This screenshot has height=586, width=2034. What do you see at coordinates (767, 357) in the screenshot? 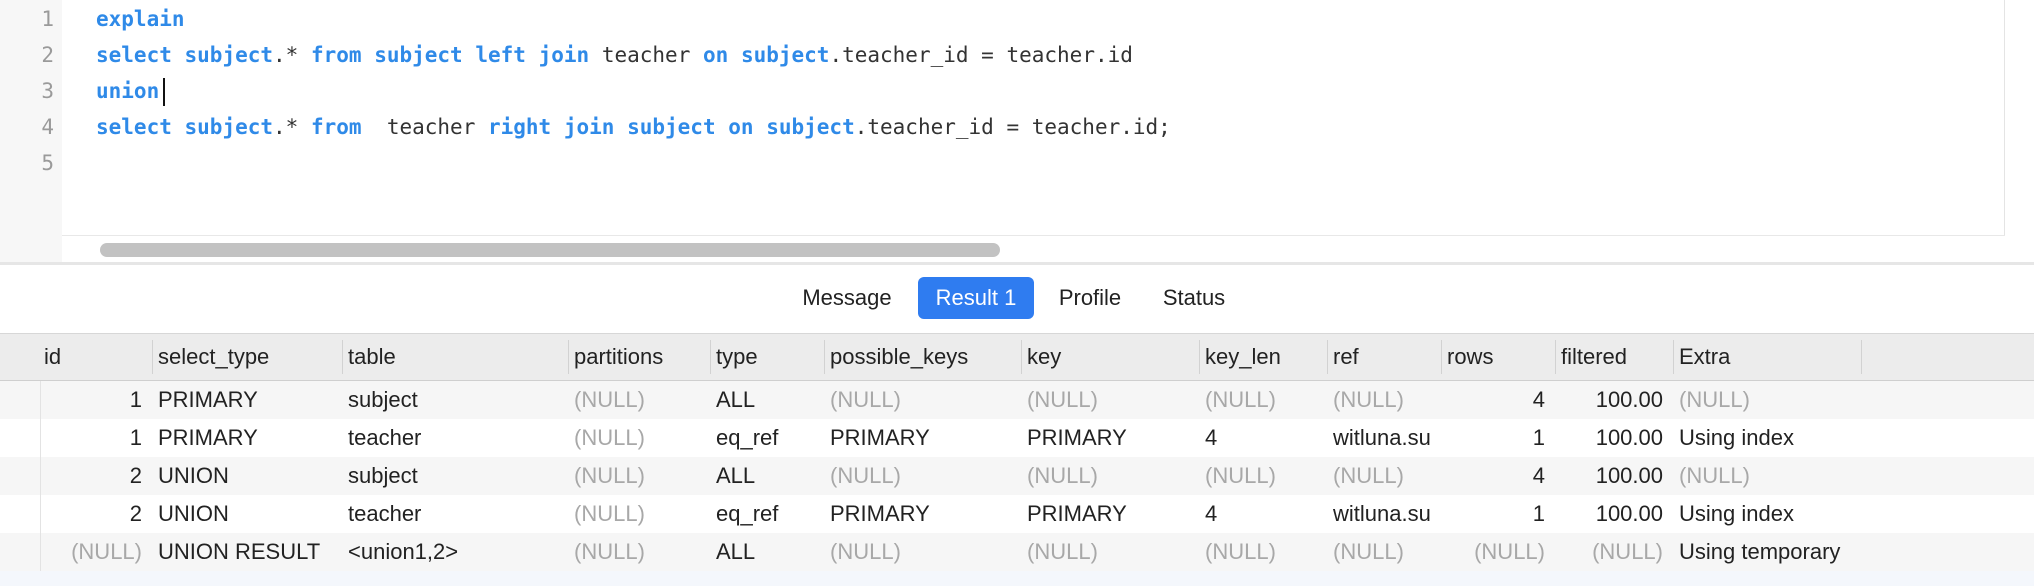
I see `column-header-type: type` at bounding box center [767, 357].